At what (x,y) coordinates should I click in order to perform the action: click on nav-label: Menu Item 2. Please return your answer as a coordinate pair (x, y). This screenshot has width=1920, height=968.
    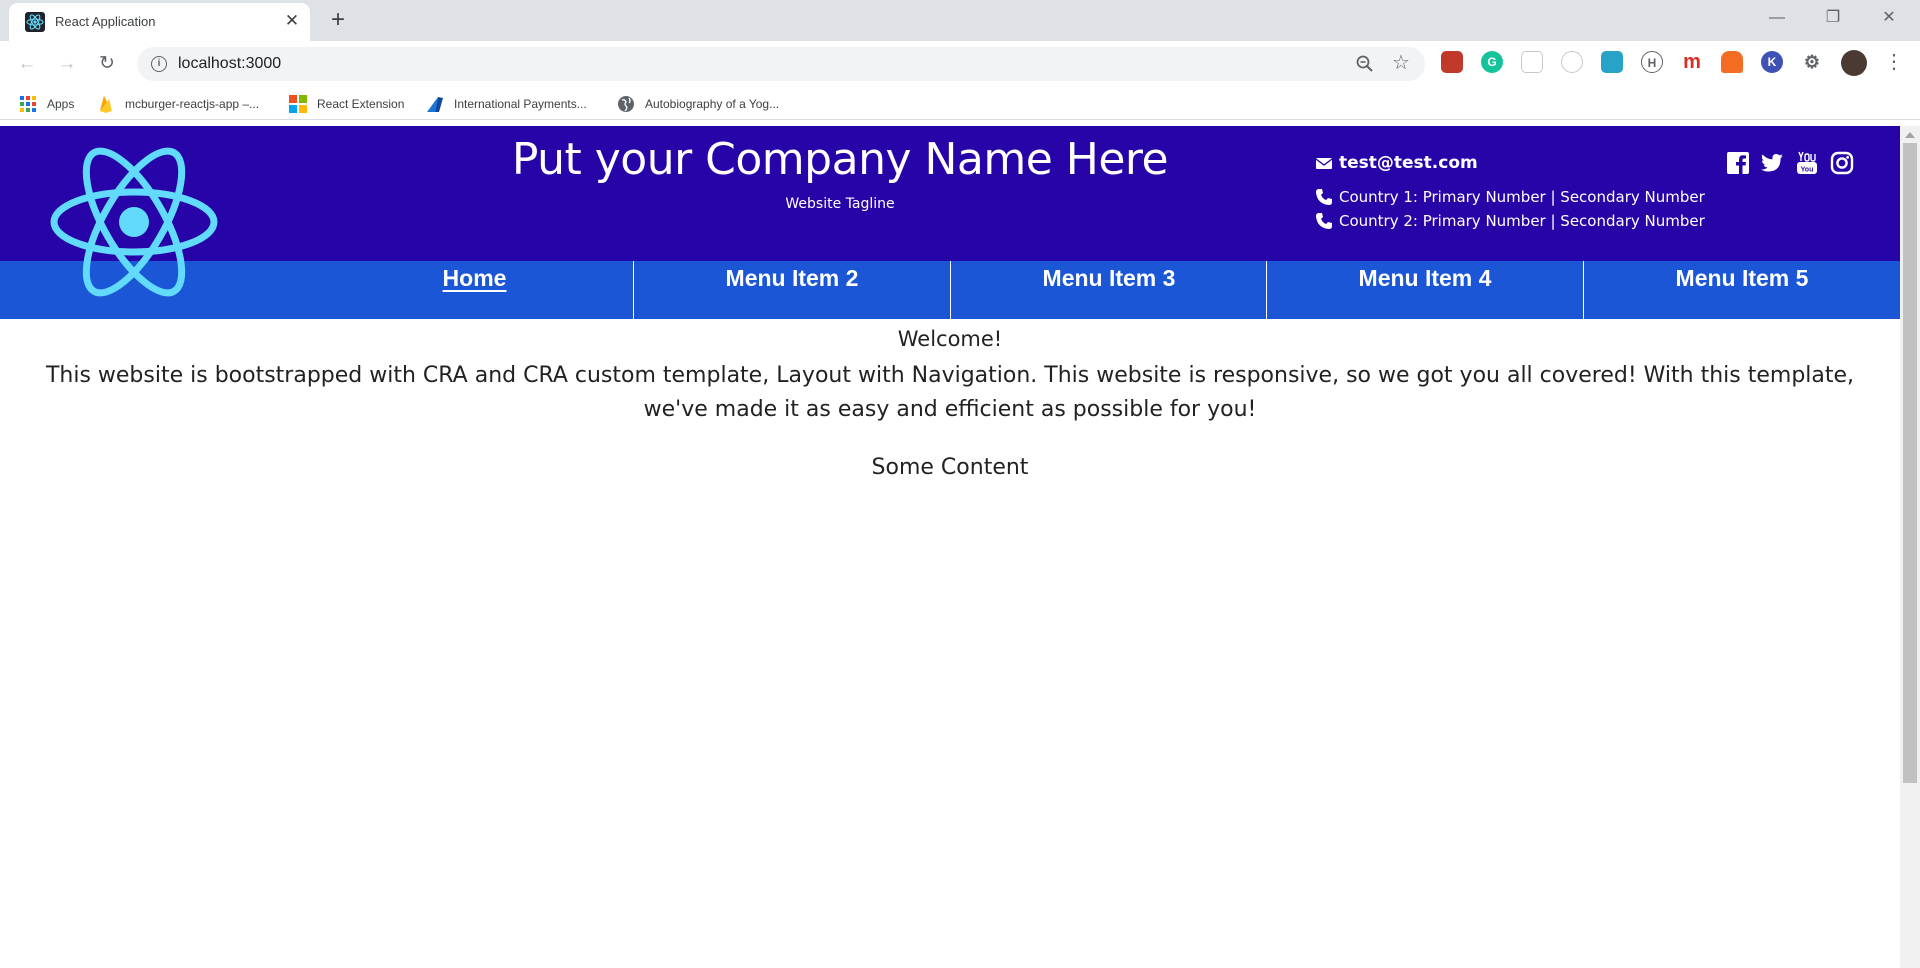
    Looking at the image, I should click on (792, 278).